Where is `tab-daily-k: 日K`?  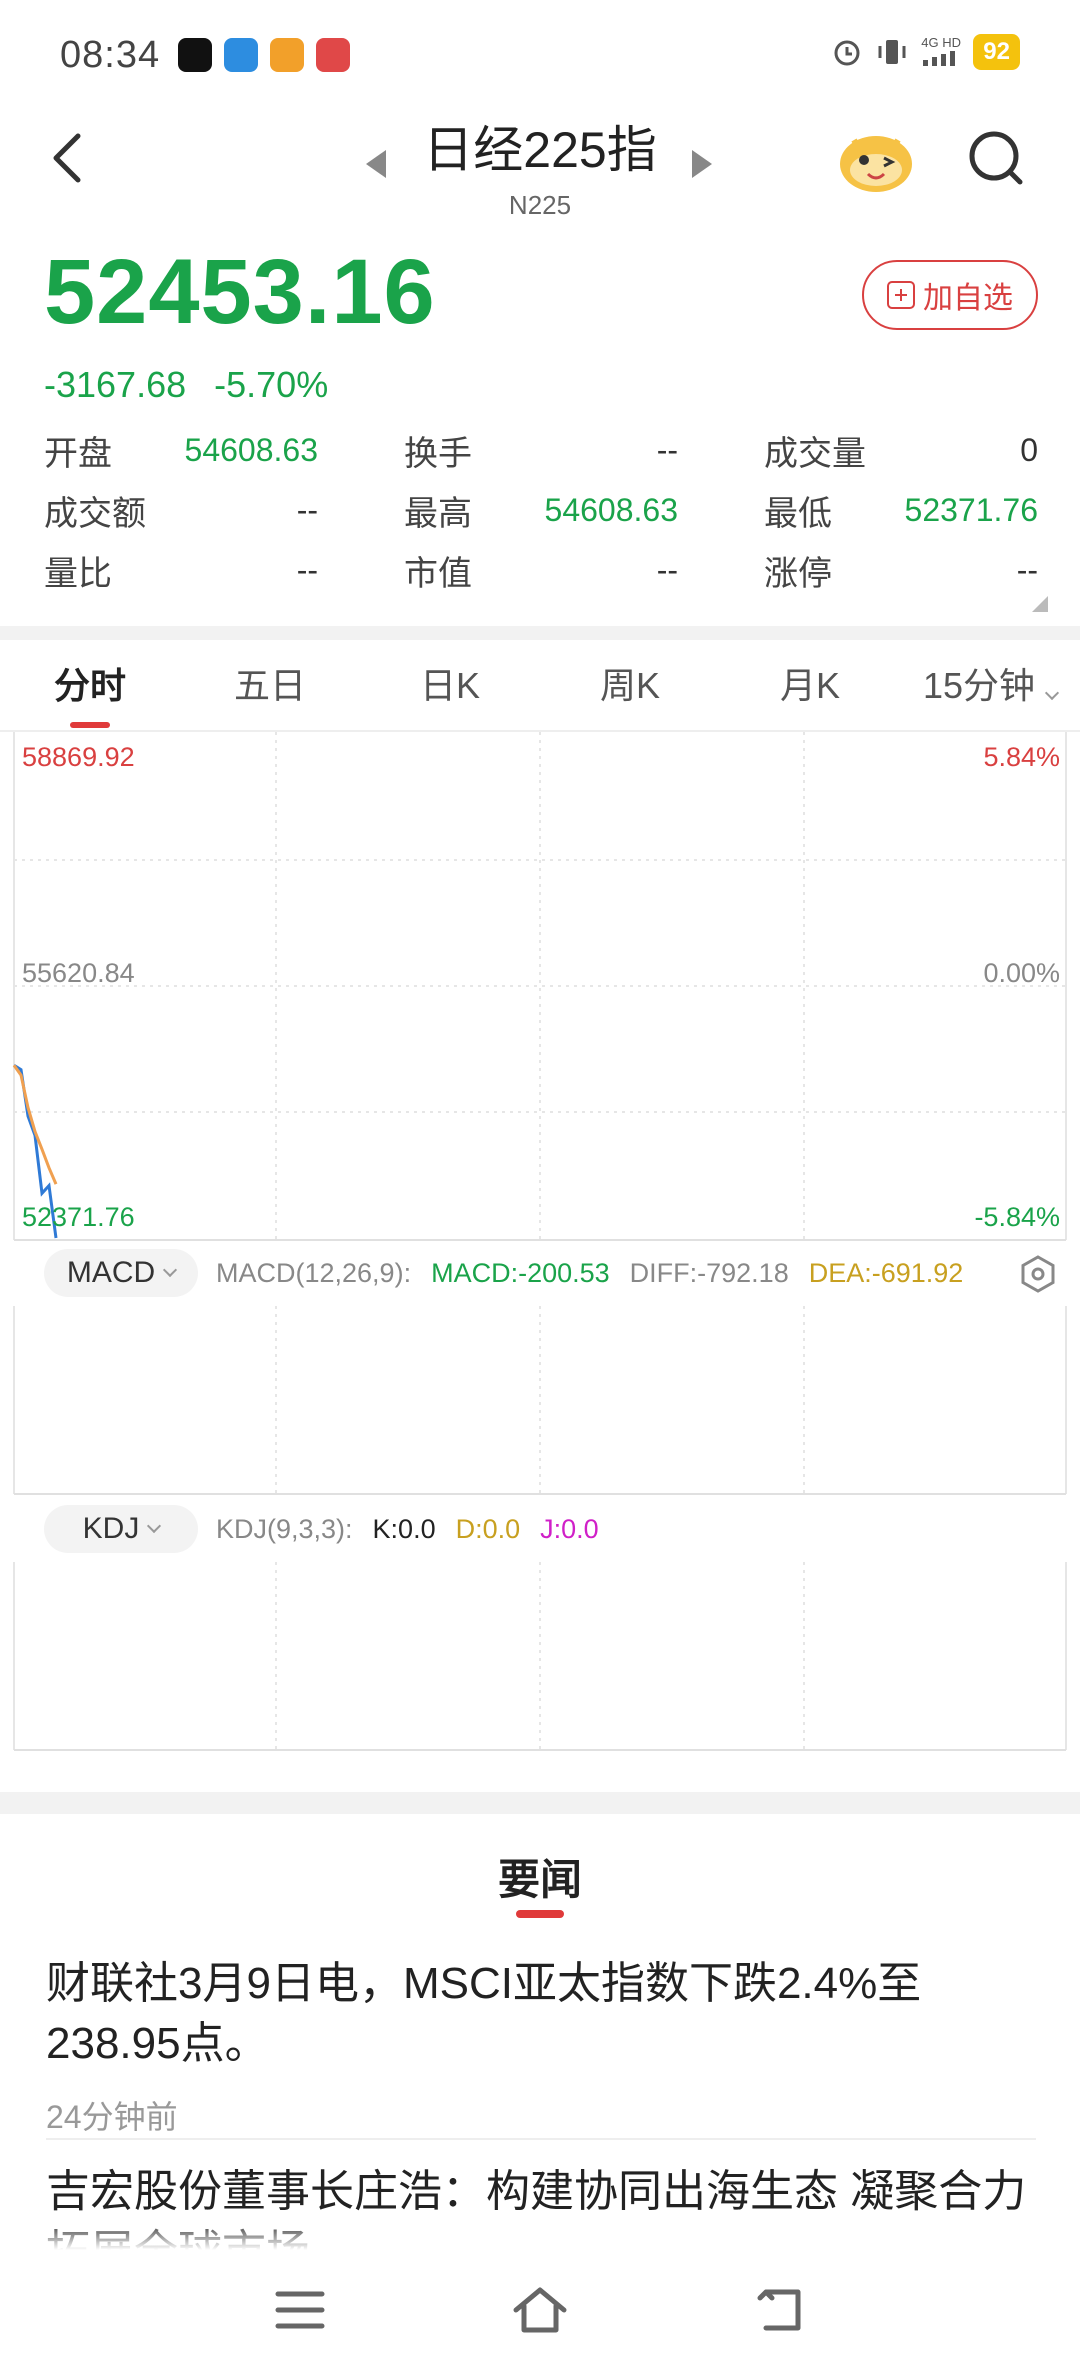
tab-daily-k: 日K is located at coordinates (450, 690).